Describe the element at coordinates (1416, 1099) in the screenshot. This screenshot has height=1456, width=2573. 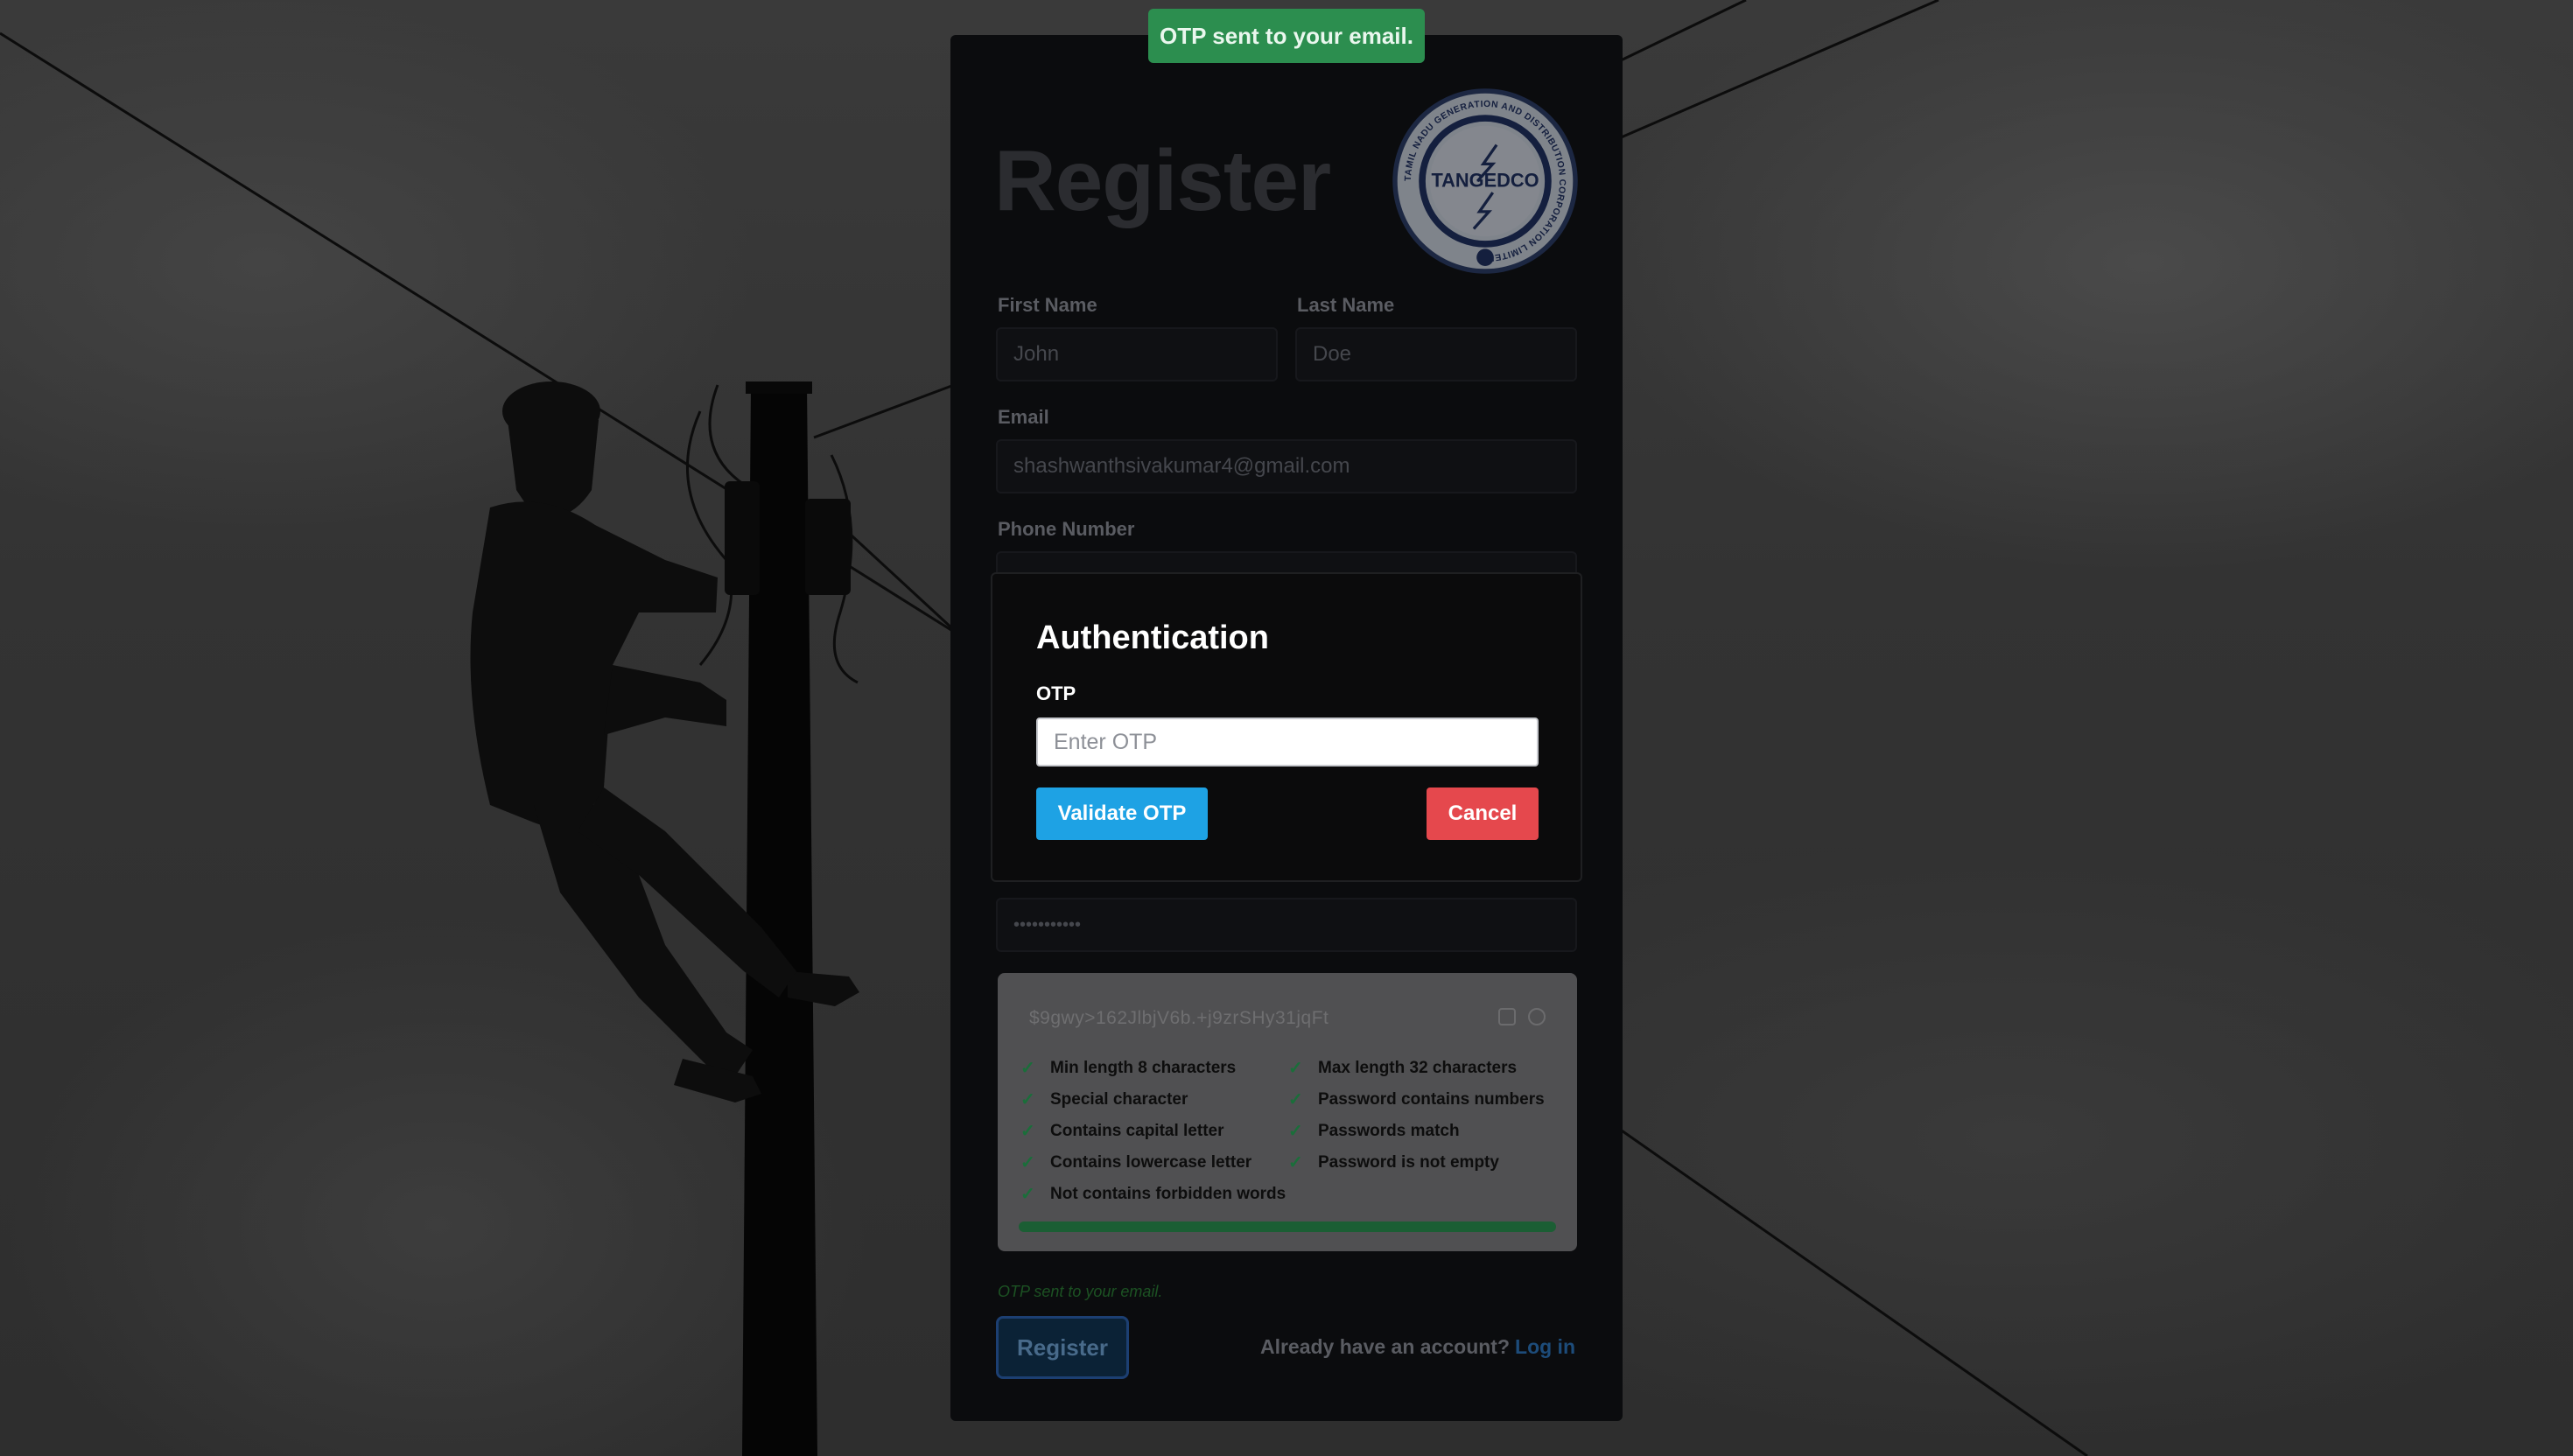
I see `rule-item: ✓ Password contains numbers` at that location.